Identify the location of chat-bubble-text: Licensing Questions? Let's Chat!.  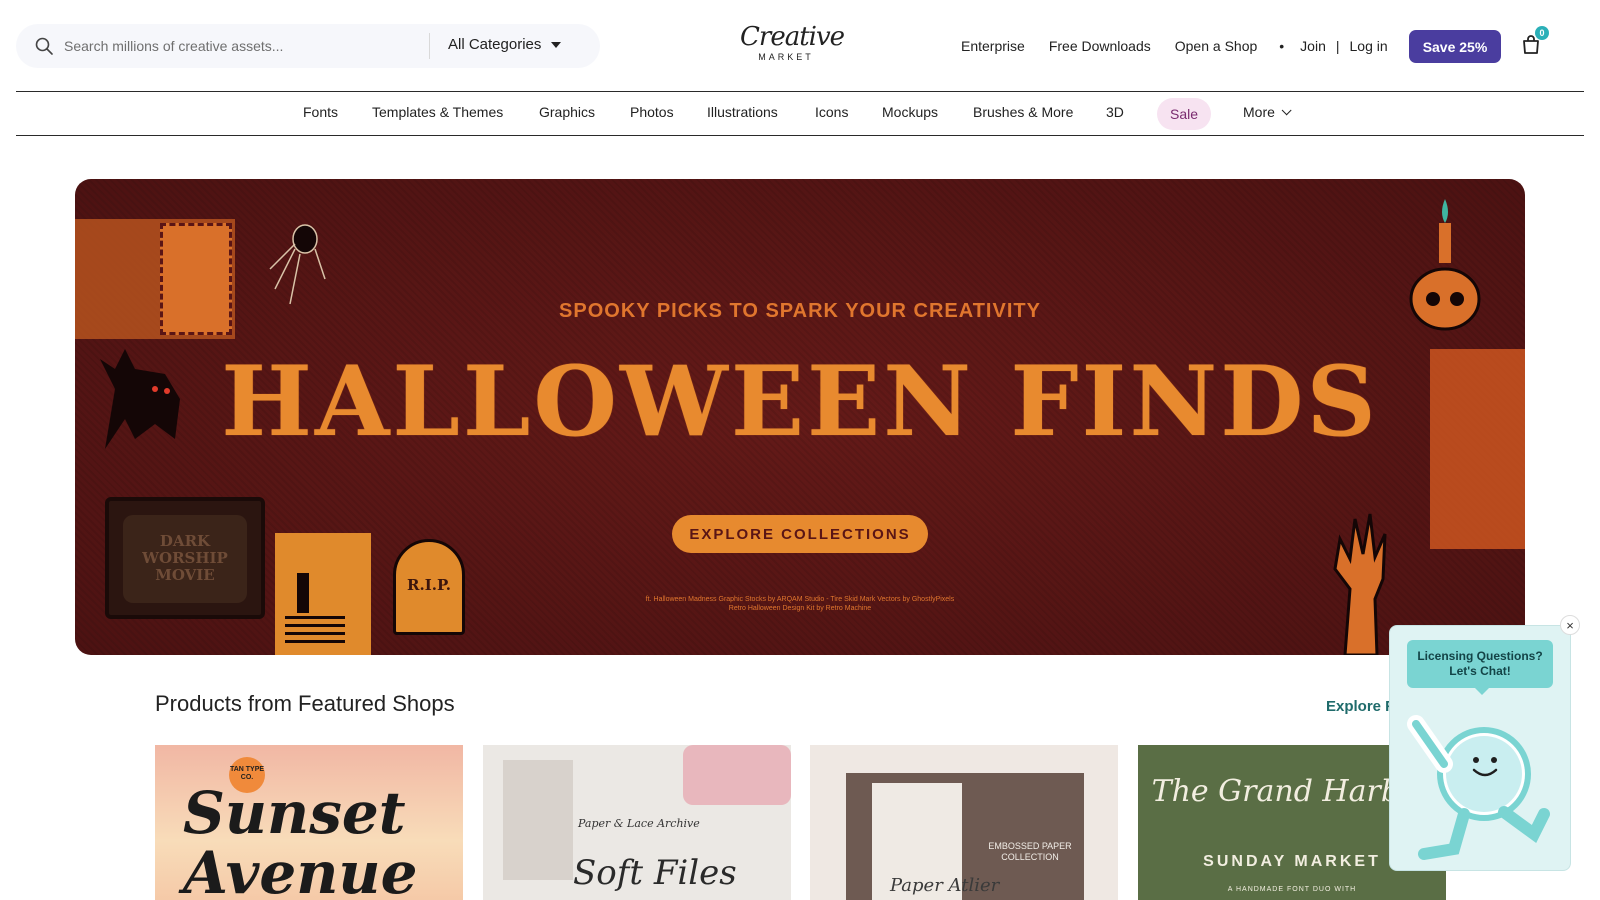
(1480, 667).